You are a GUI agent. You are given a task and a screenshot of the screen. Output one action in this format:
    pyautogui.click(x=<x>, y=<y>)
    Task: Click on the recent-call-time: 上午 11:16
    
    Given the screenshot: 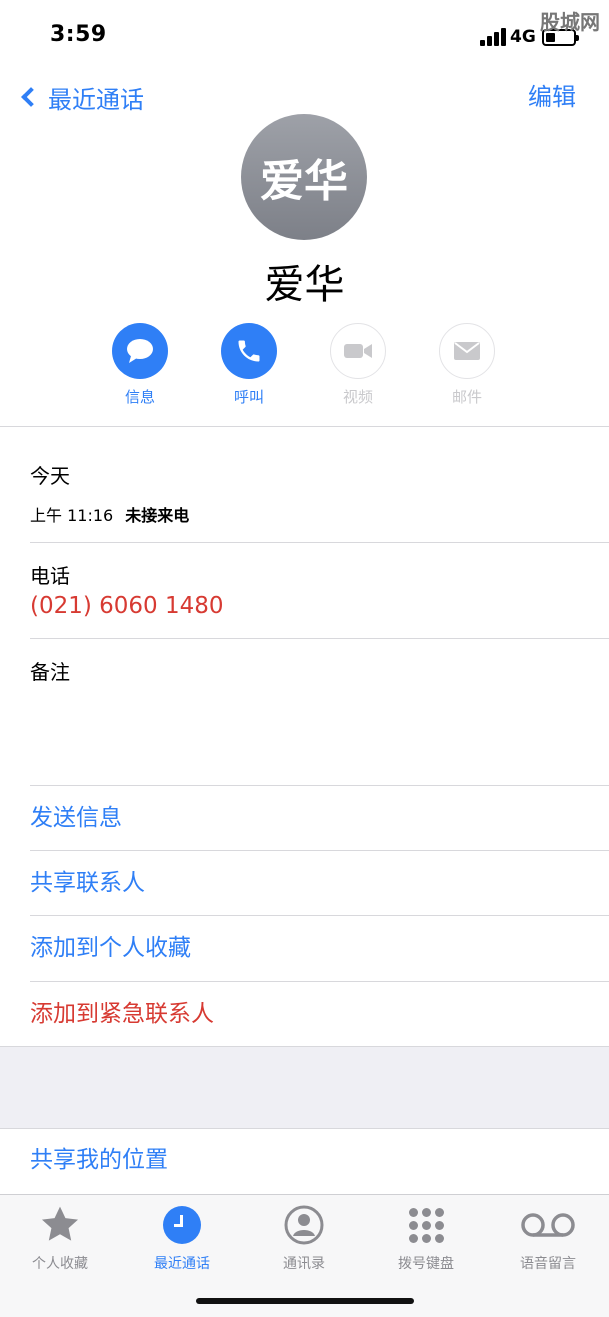 What is the action you would take?
    pyautogui.click(x=72, y=515)
    